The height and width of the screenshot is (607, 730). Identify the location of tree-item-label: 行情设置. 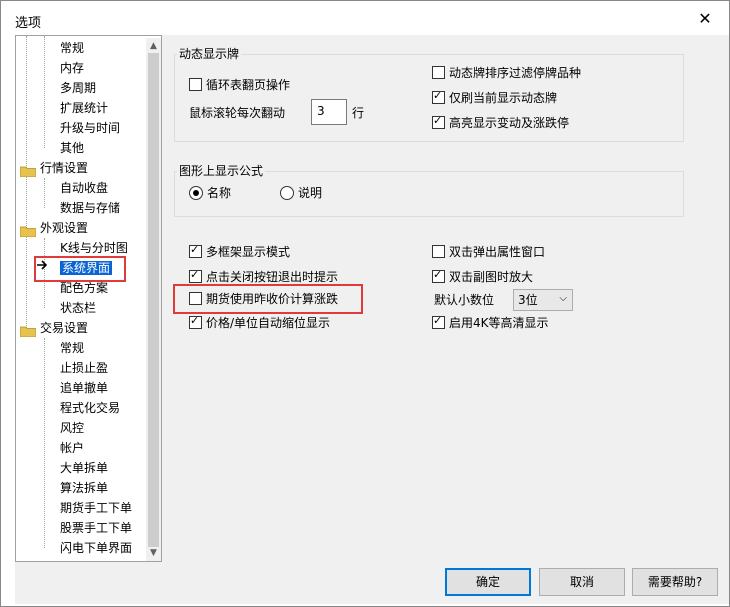
(64, 168).